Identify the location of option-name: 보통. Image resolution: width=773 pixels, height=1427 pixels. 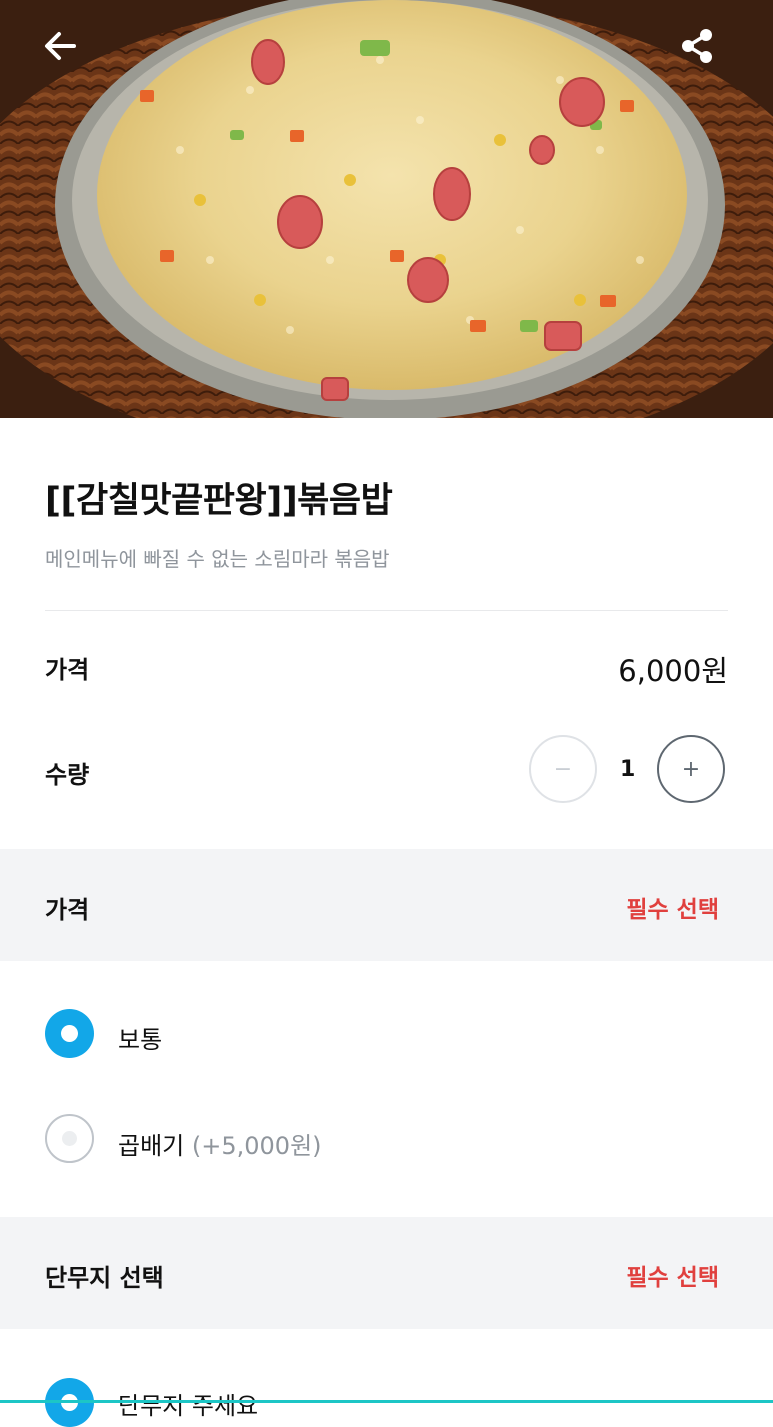
(140, 1040).